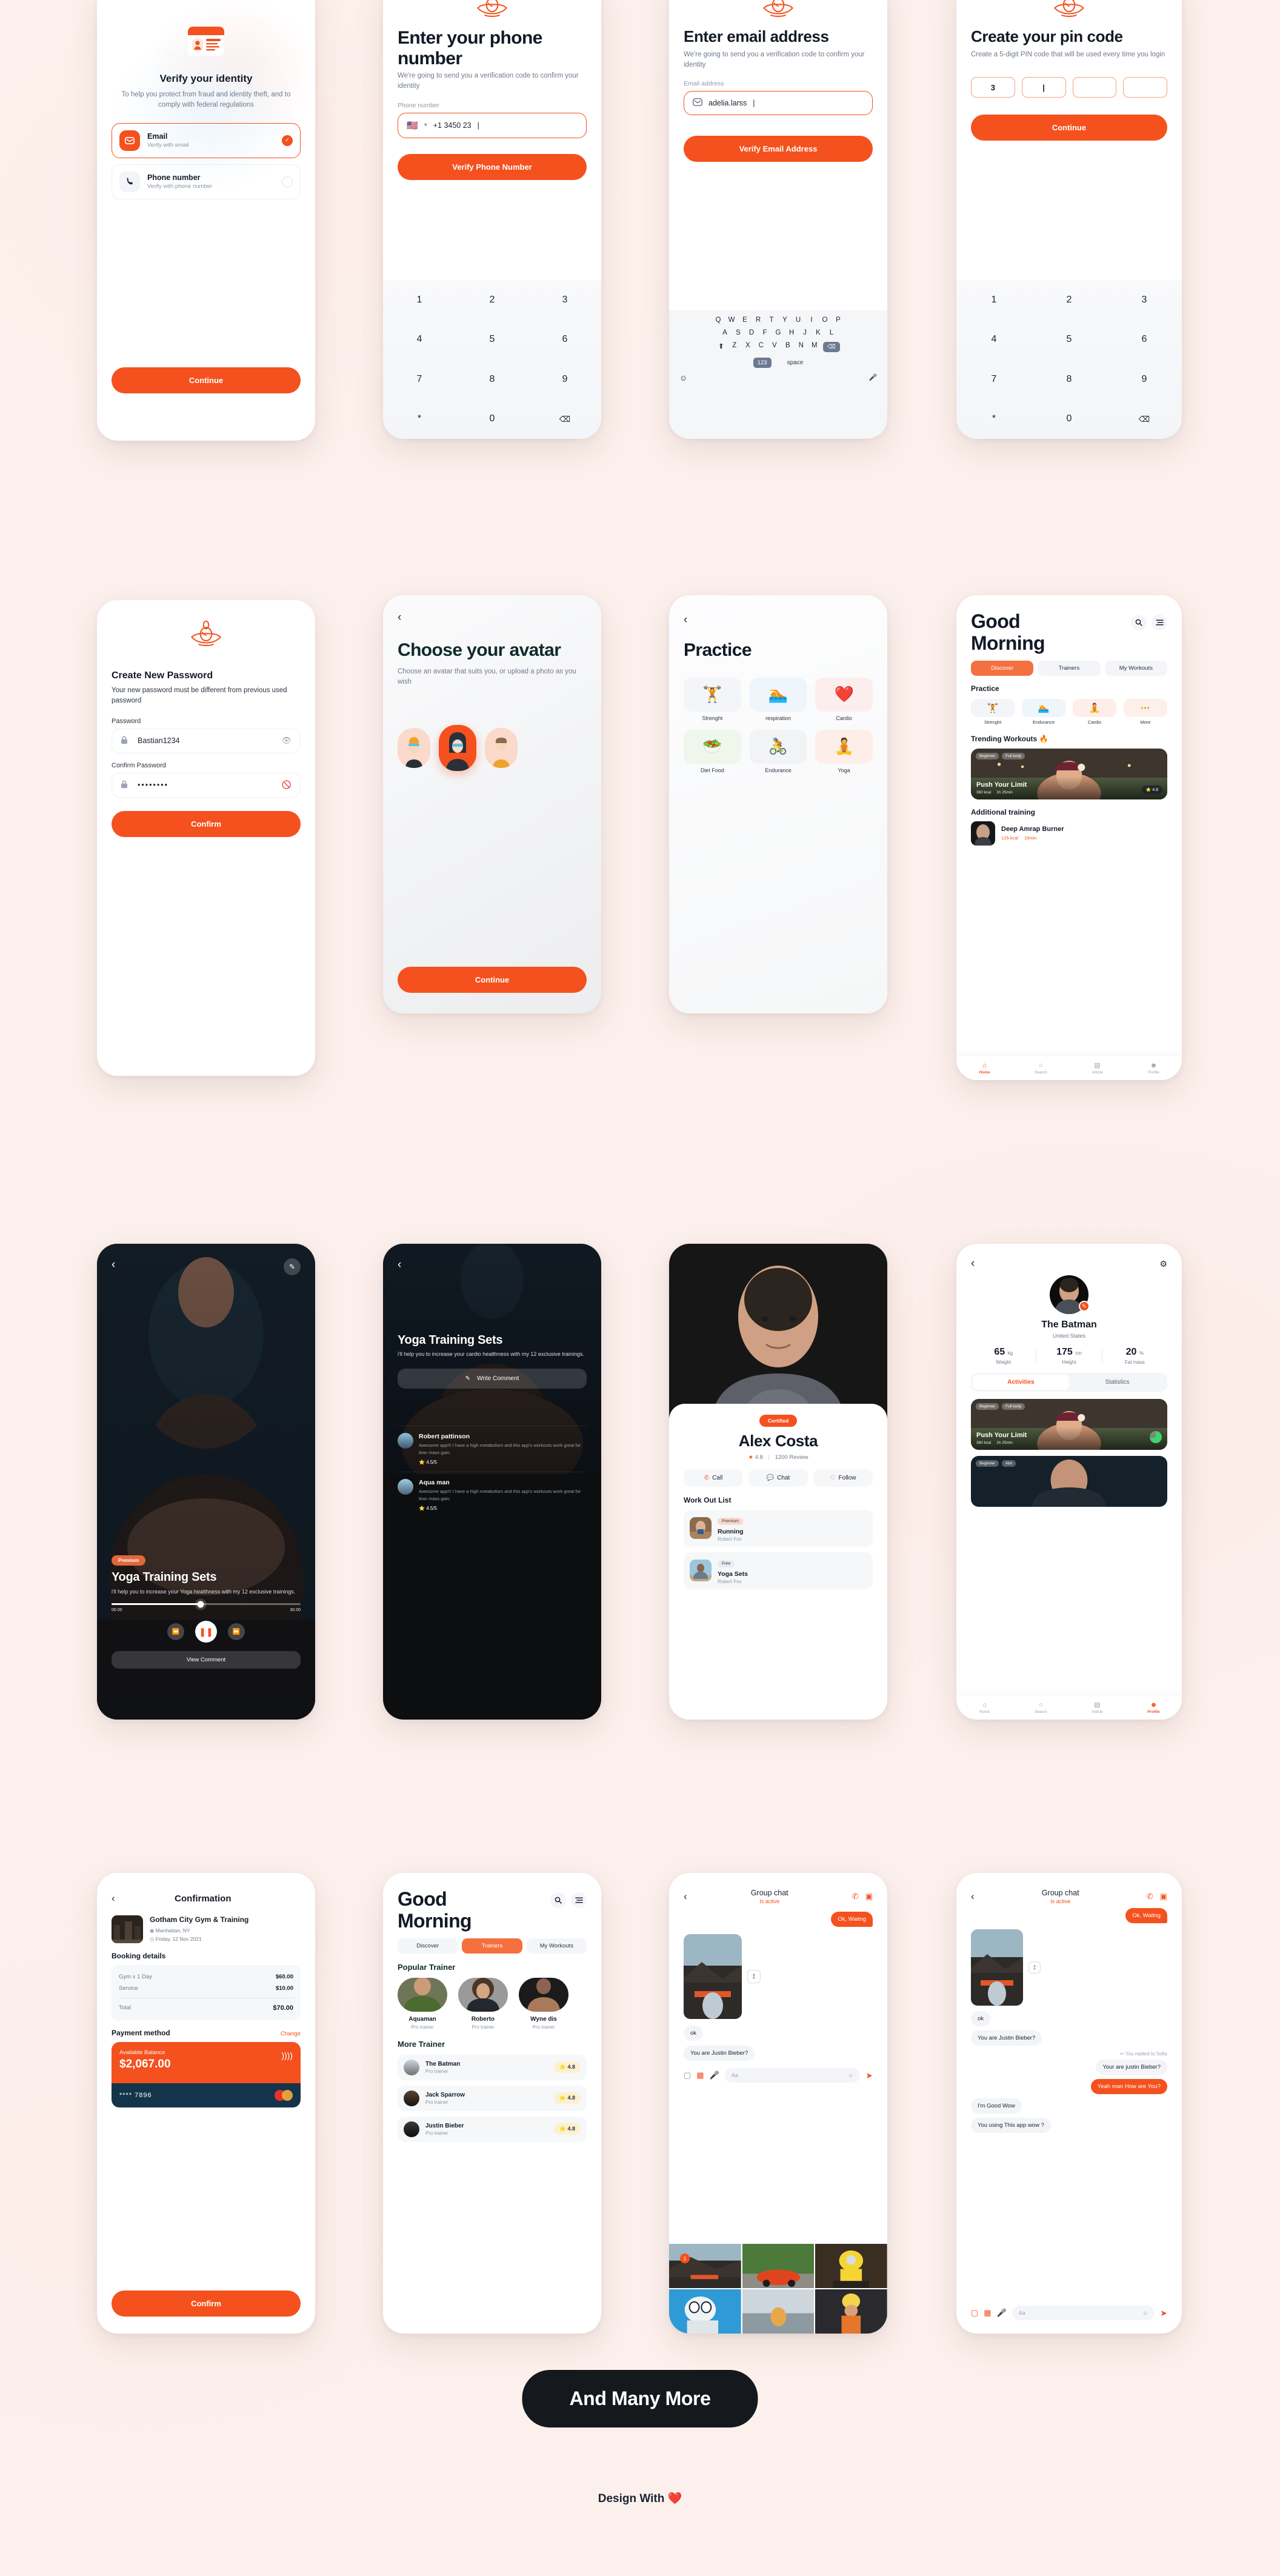 Image resolution: width=1280 pixels, height=2576 pixels. Describe the element at coordinates (778, 320) in the screenshot. I see `keyboard-row-1: Q W E R T Y U I O P` at that location.